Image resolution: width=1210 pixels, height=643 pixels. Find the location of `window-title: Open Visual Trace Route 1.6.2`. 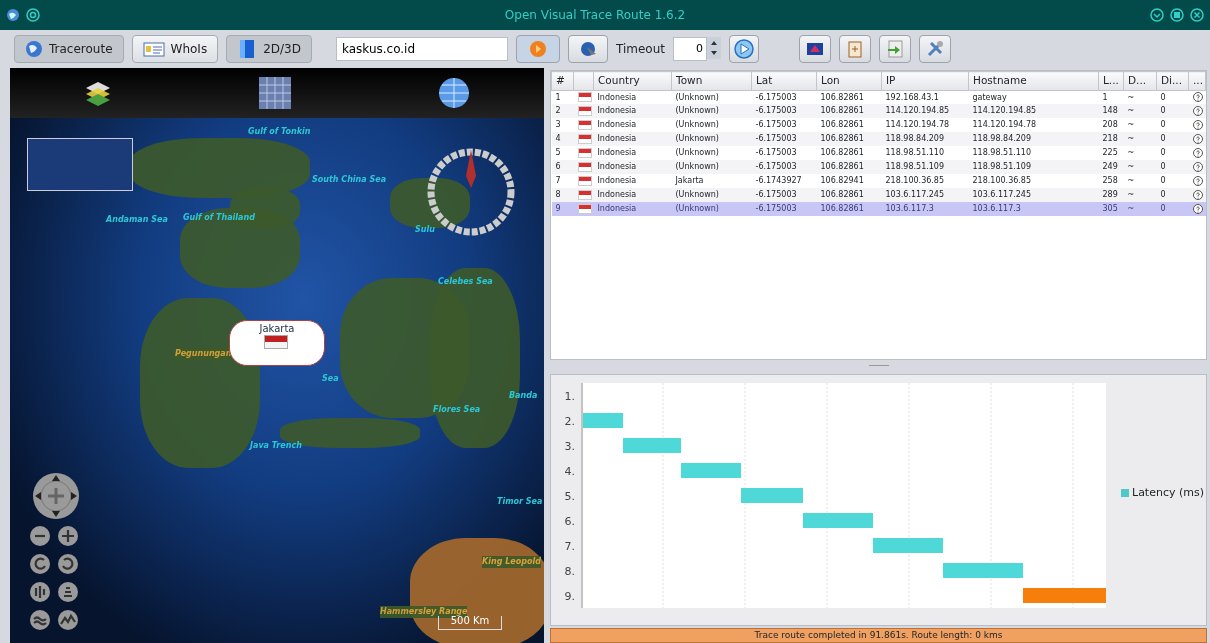

window-title: Open Visual Trace Route 1.6.2 is located at coordinates (595, 15).